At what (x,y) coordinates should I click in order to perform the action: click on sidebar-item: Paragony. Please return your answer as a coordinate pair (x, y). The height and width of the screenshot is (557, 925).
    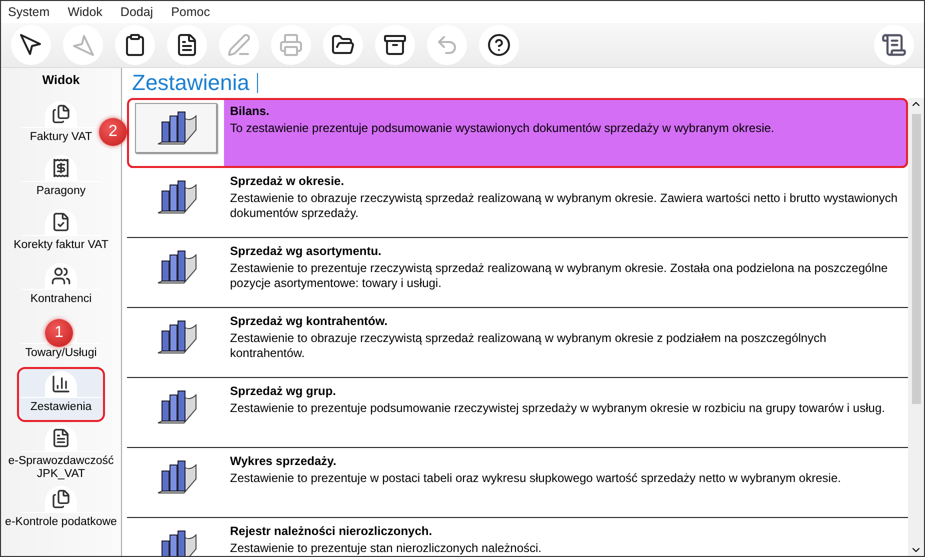
    Looking at the image, I should click on (61, 178).